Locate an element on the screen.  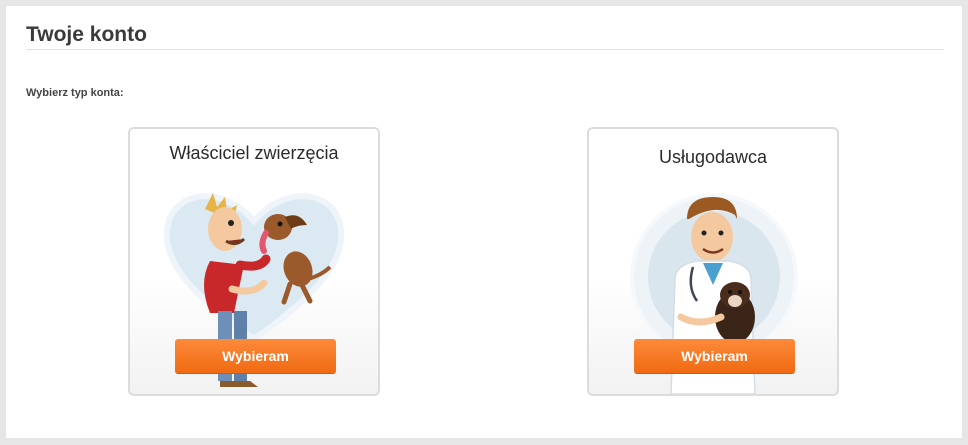
page-title: Twoje konto is located at coordinates (86, 34).